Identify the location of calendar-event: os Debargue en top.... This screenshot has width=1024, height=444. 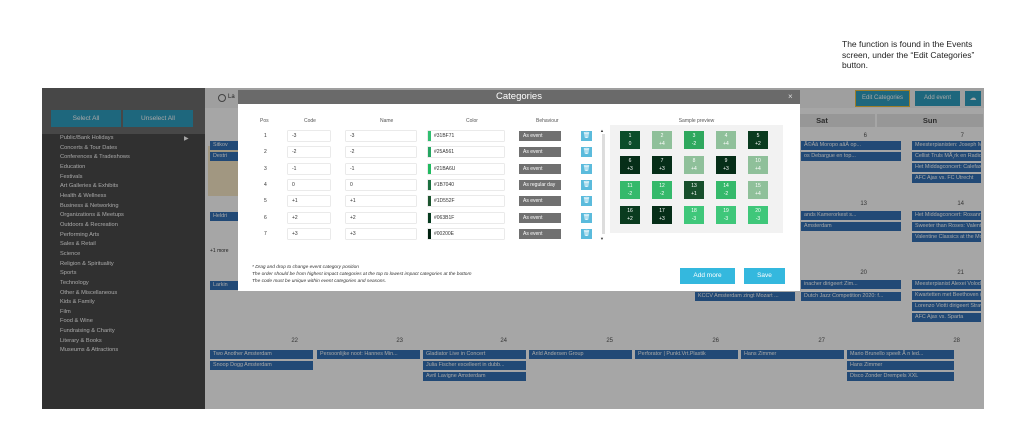
(851, 156).